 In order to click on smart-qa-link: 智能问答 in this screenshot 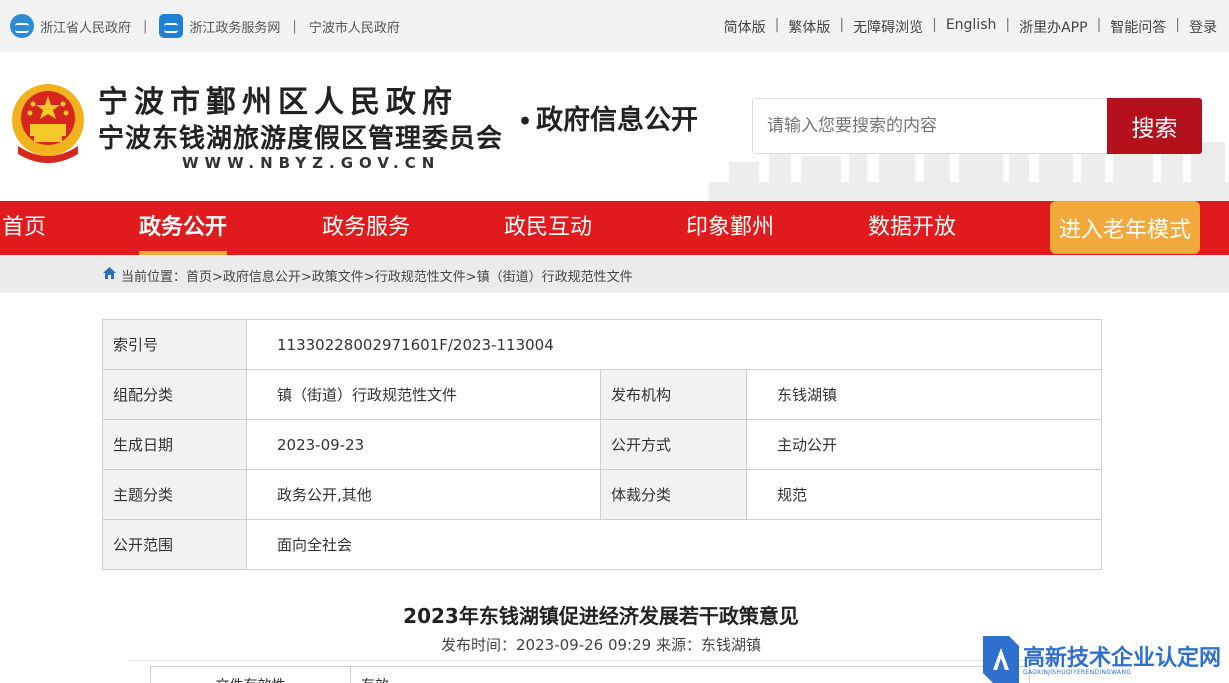, I will do `click(1138, 27)`.